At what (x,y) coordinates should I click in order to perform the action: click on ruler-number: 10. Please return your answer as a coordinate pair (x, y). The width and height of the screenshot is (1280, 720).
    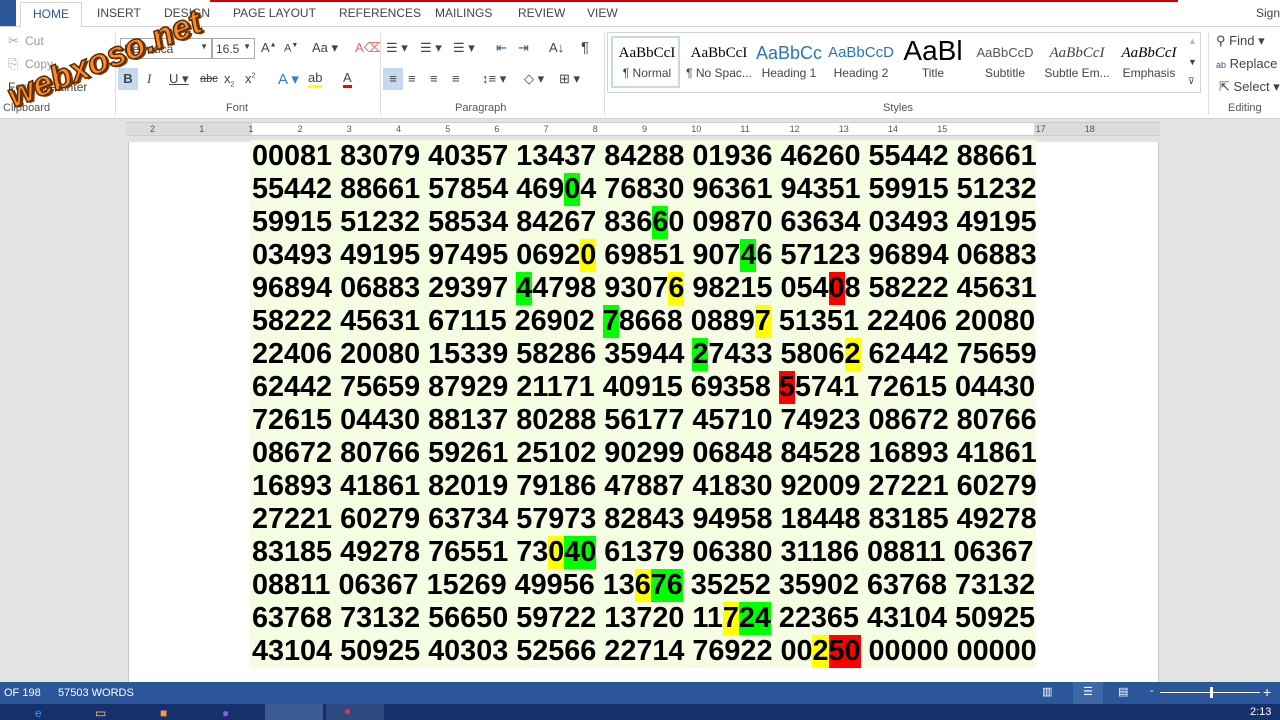
    Looking at the image, I should click on (696, 129).